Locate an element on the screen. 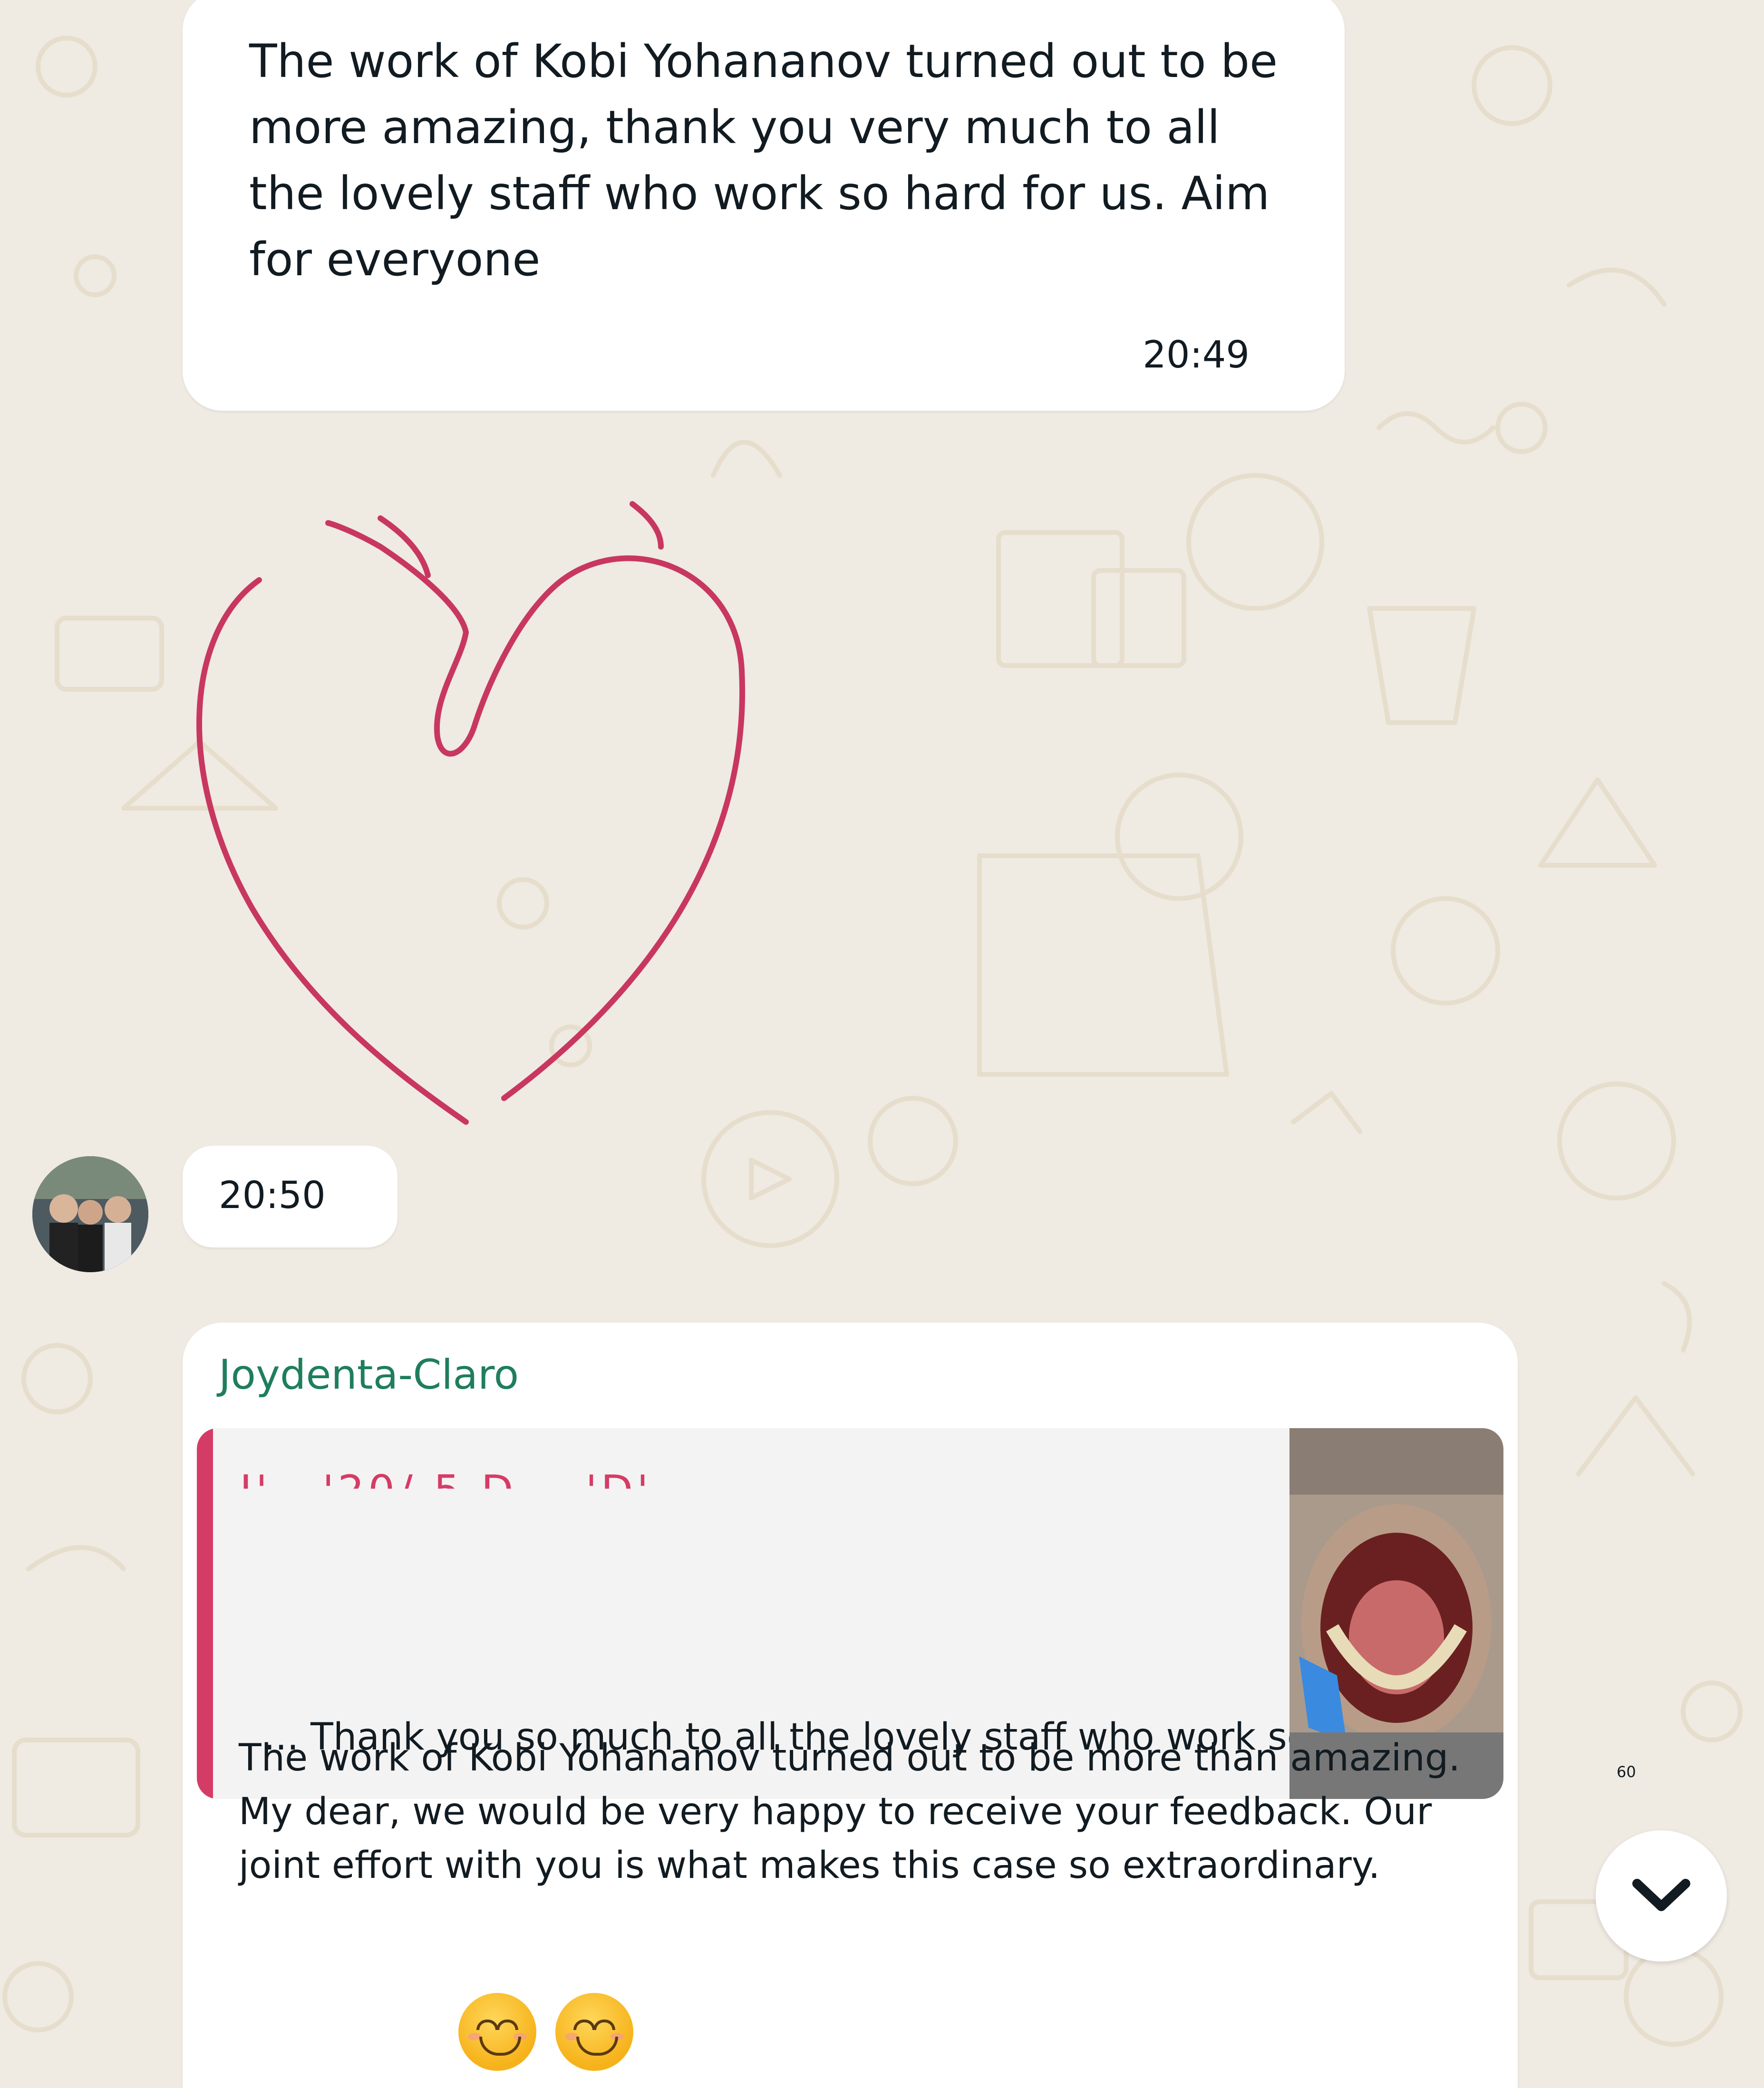 The image size is (1764, 2088). unread-count-badge: 60 is located at coordinates (1626, 1772).